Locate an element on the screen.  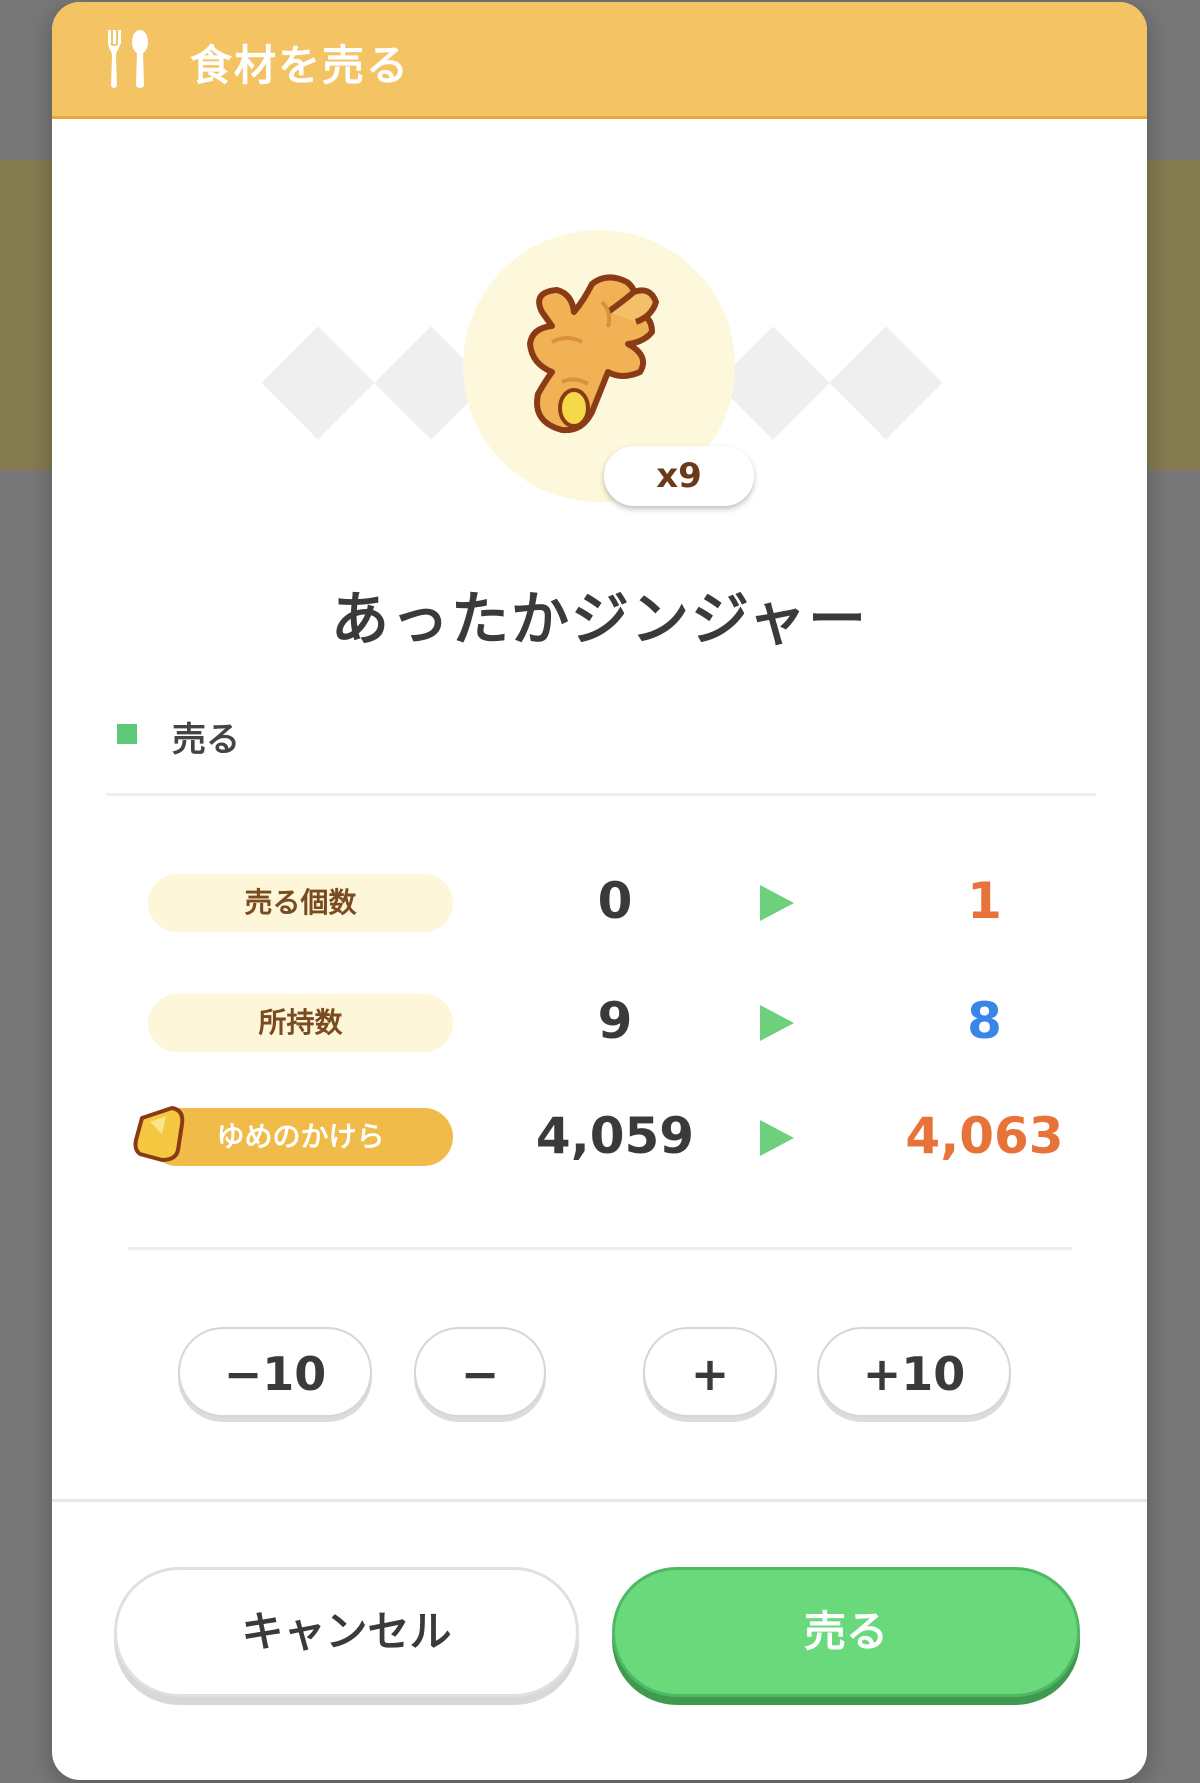
cancel-button: キャンセル is located at coordinates (346, 1632).